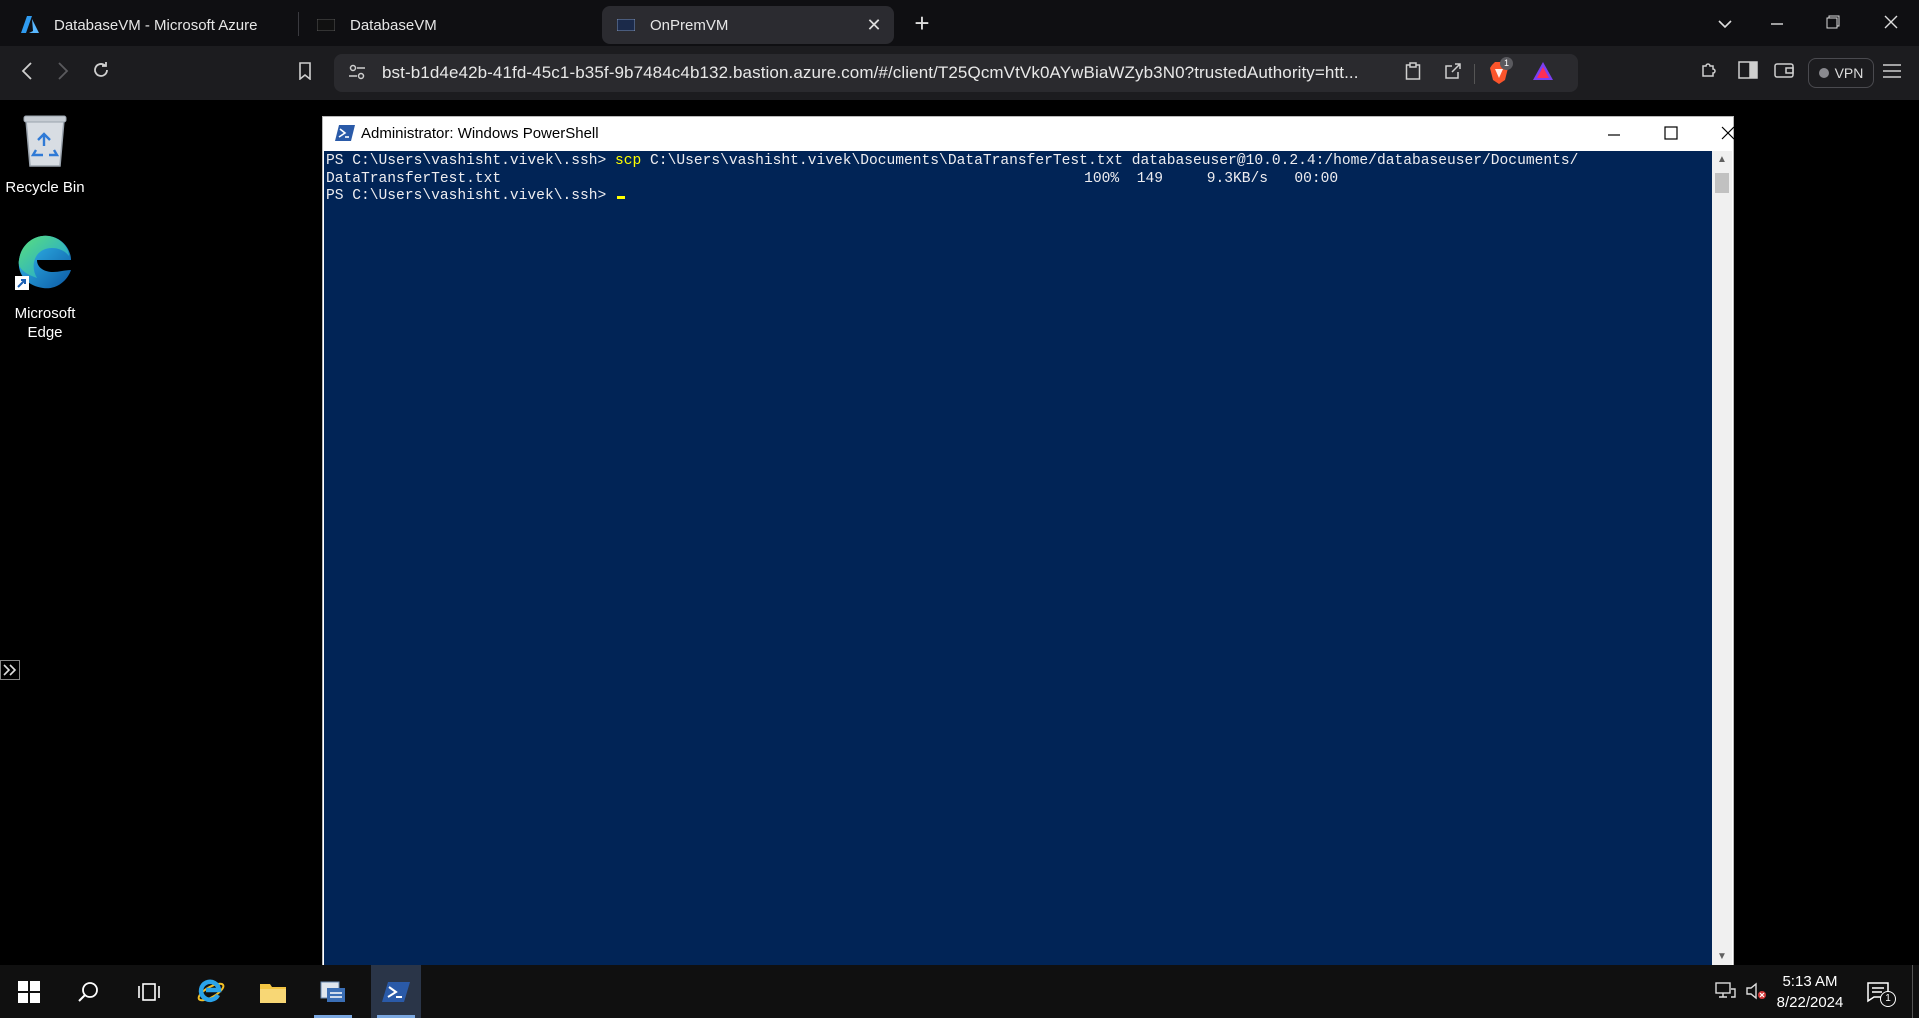 The image size is (1919, 1018). Describe the element at coordinates (689, 25) in the screenshot. I see `tab-title: OnPremVM` at that location.